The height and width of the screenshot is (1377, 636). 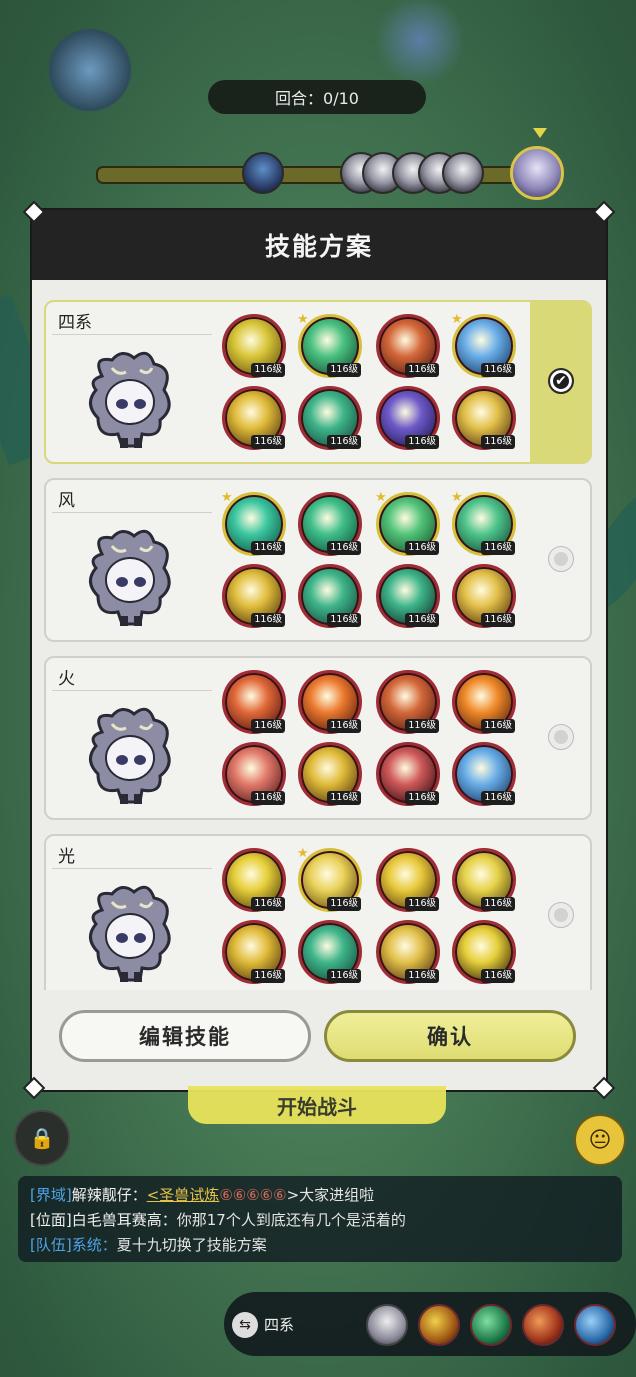 What do you see at coordinates (183, 1195) in the screenshot?
I see `chat-link: <圣兽试炼` at bounding box center [183, 1195].